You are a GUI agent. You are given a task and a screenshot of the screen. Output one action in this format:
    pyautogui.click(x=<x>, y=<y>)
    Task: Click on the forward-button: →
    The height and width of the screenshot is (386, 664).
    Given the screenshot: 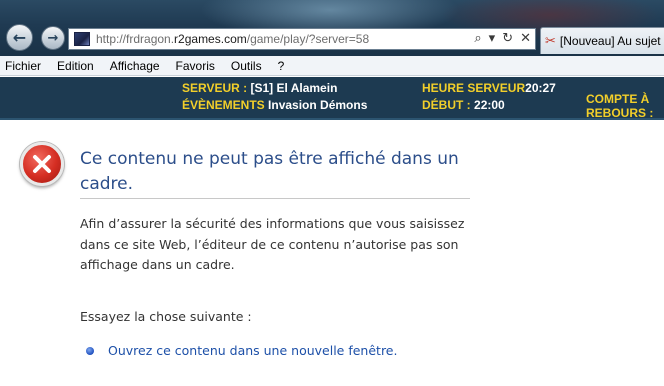 What is the action you would take?
    pyautogui.click(x=53, y=38)
    